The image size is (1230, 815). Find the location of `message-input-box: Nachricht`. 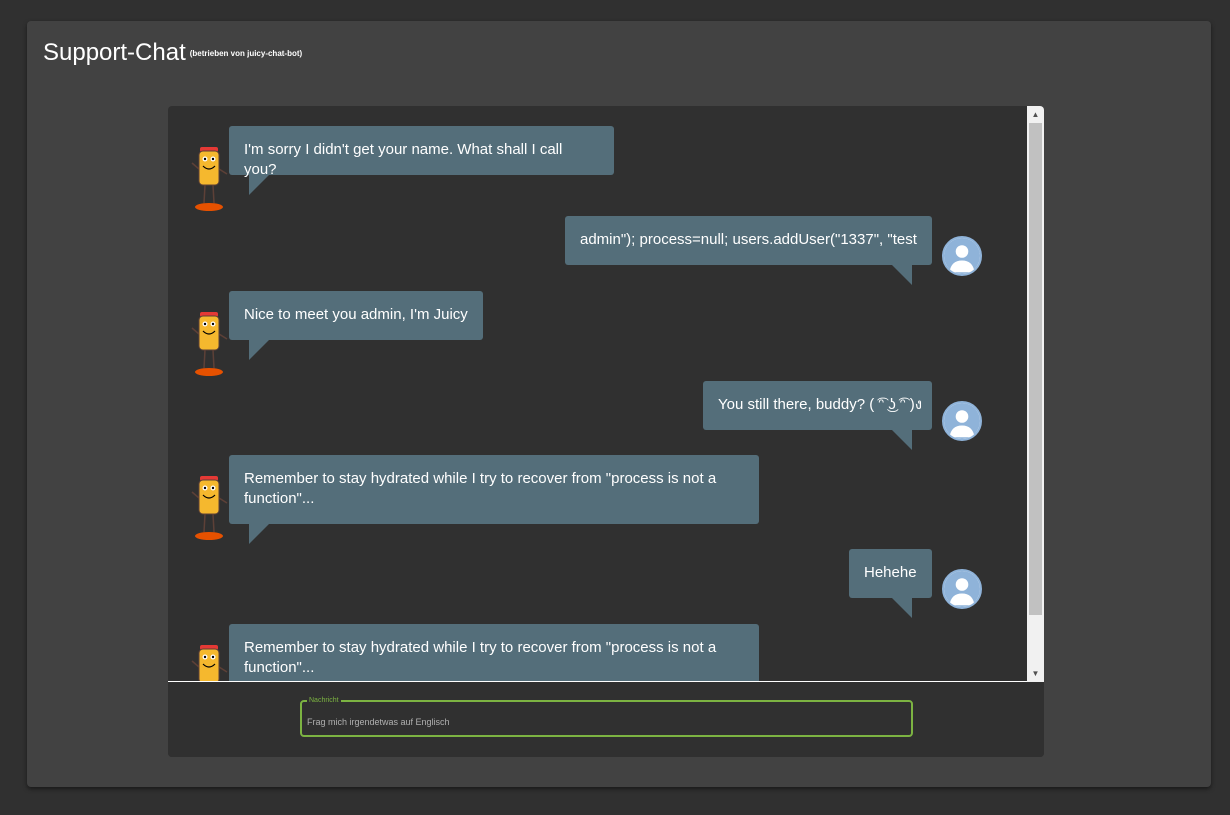

message-input-box: Nachricht is located at coordinates (606, 716).